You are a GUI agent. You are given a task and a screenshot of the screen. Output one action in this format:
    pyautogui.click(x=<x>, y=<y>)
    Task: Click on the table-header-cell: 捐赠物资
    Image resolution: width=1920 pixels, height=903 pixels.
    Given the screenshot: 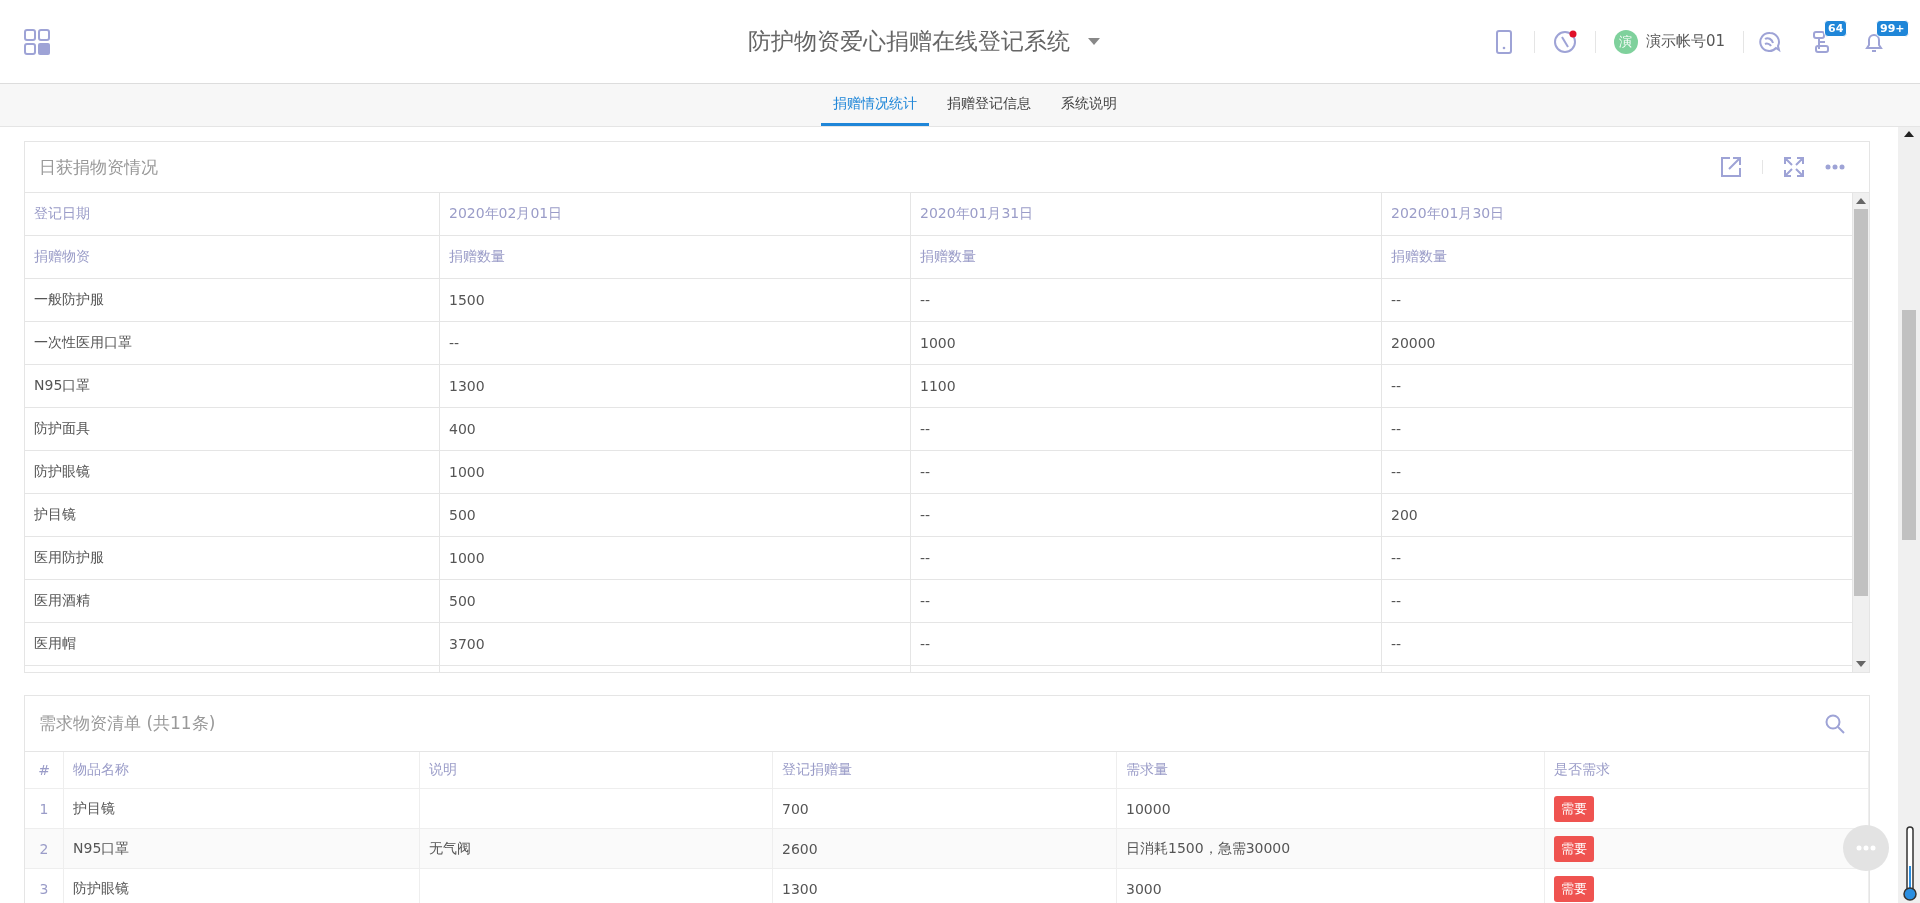 What is the action you would take?
    pyautogui.click(x=232, y=257)
    